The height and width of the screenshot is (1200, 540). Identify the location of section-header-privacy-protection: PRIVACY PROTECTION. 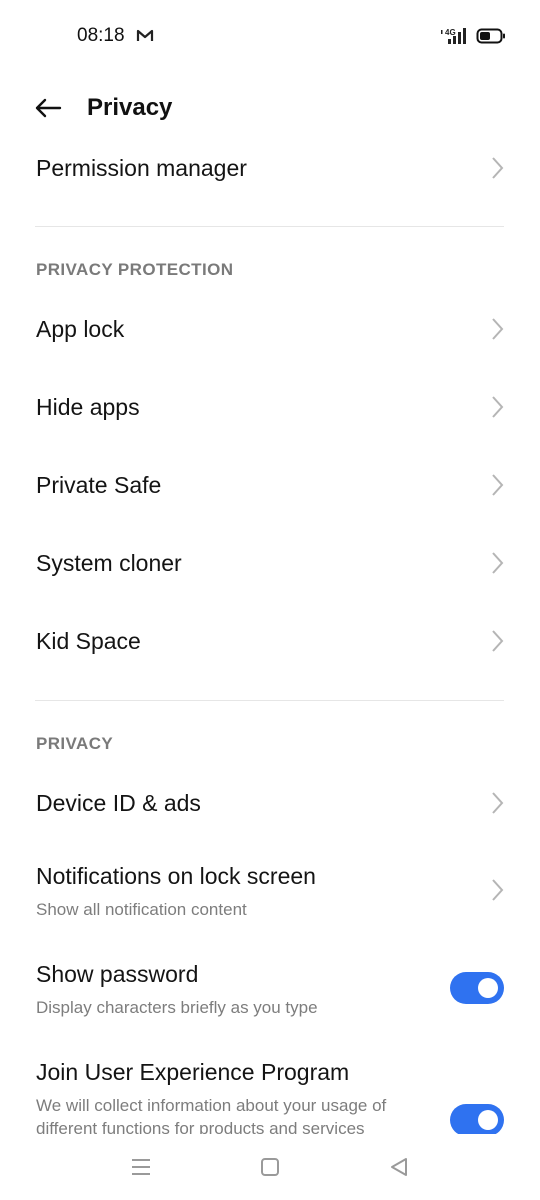
(135, 269).